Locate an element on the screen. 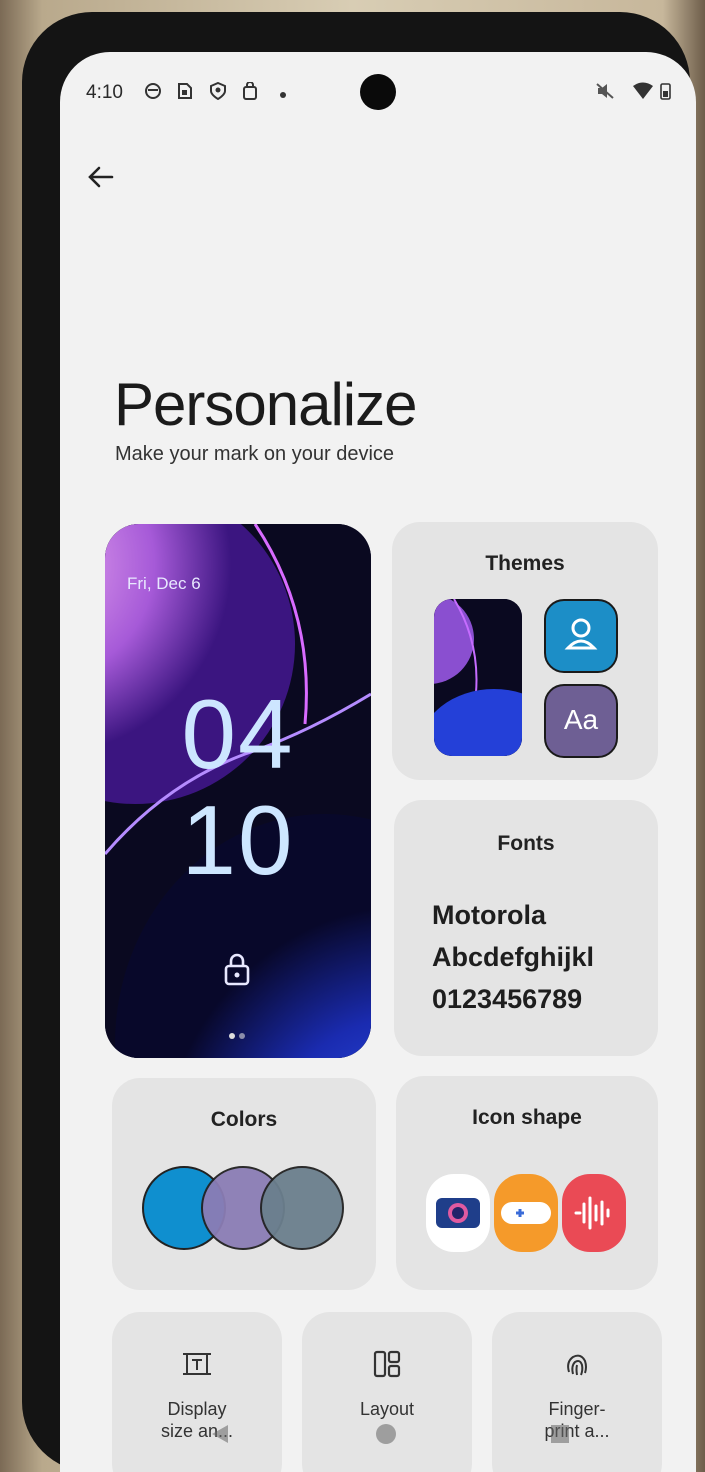 Image resolution: width=705 pixels, height=1472 pixels. nav-home-icon is located at coordinates (386, 1436).